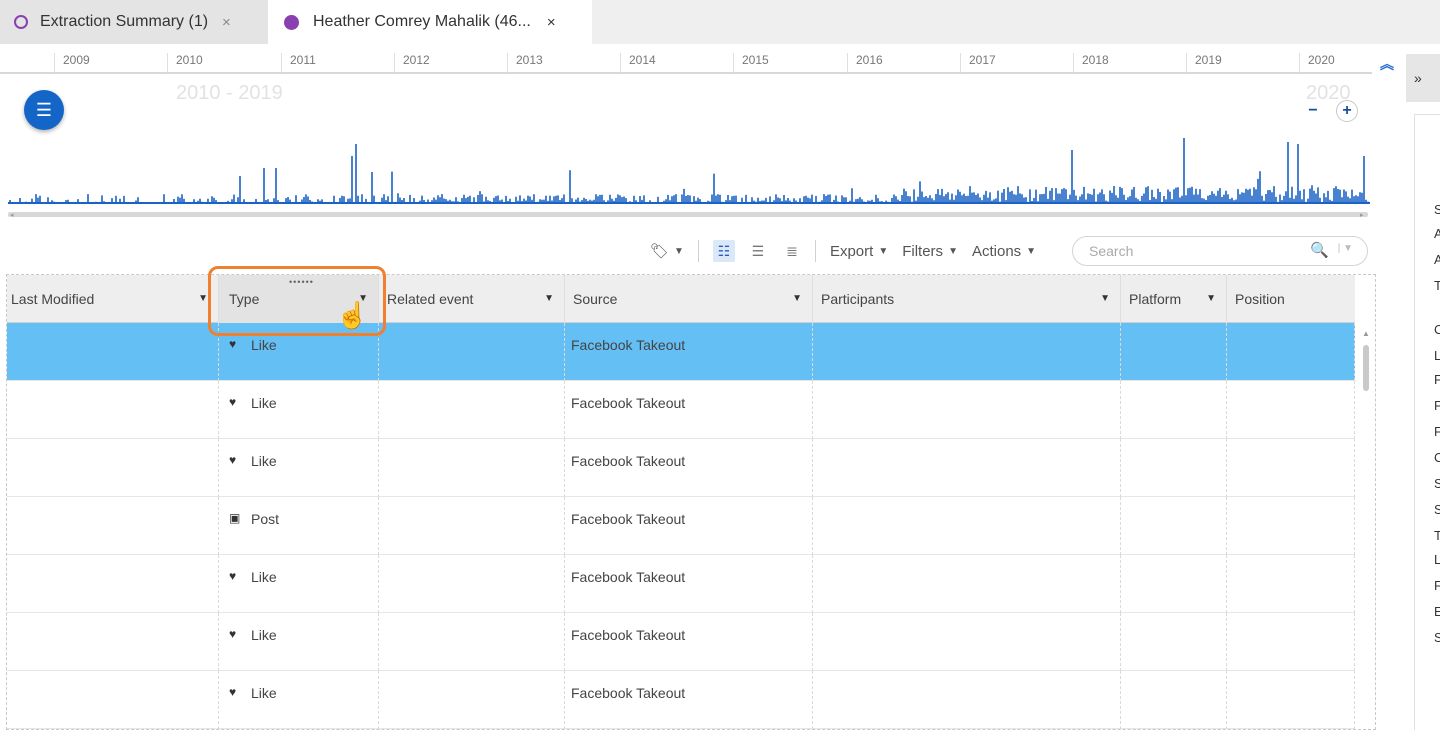 Image resolution: width=1440 pixels, height=730 pixels. I want to click on panel-text-fragment: L, so click(1437, 559).